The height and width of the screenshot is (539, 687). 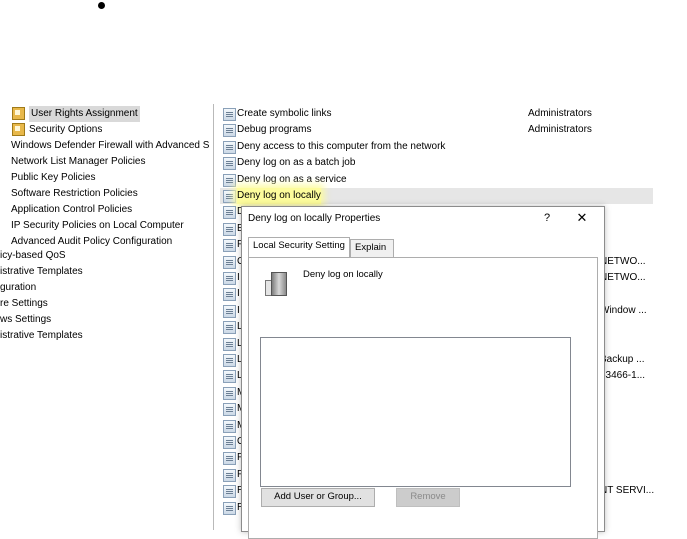 I want to click on policy-name: Debug programs, so click(x=274, y=130).